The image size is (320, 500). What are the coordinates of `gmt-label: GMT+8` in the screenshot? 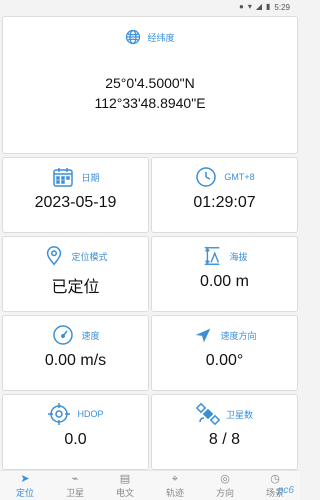 It's located at (239, 177).